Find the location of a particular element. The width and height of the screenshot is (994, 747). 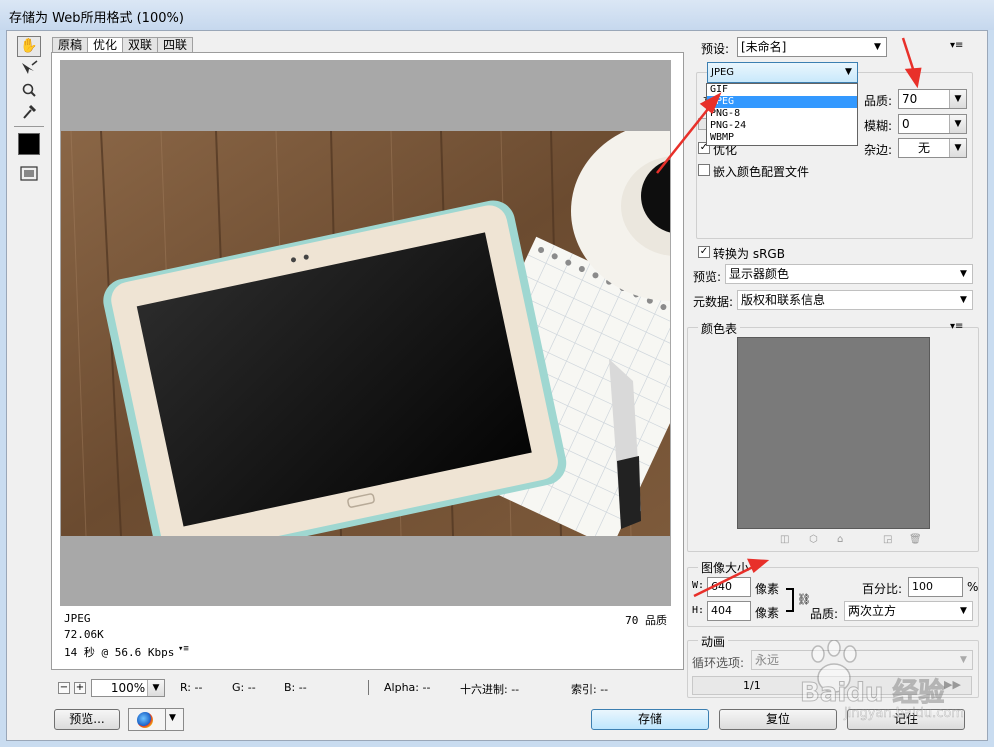

toolbox-divider is located at coordinates (29, 126).